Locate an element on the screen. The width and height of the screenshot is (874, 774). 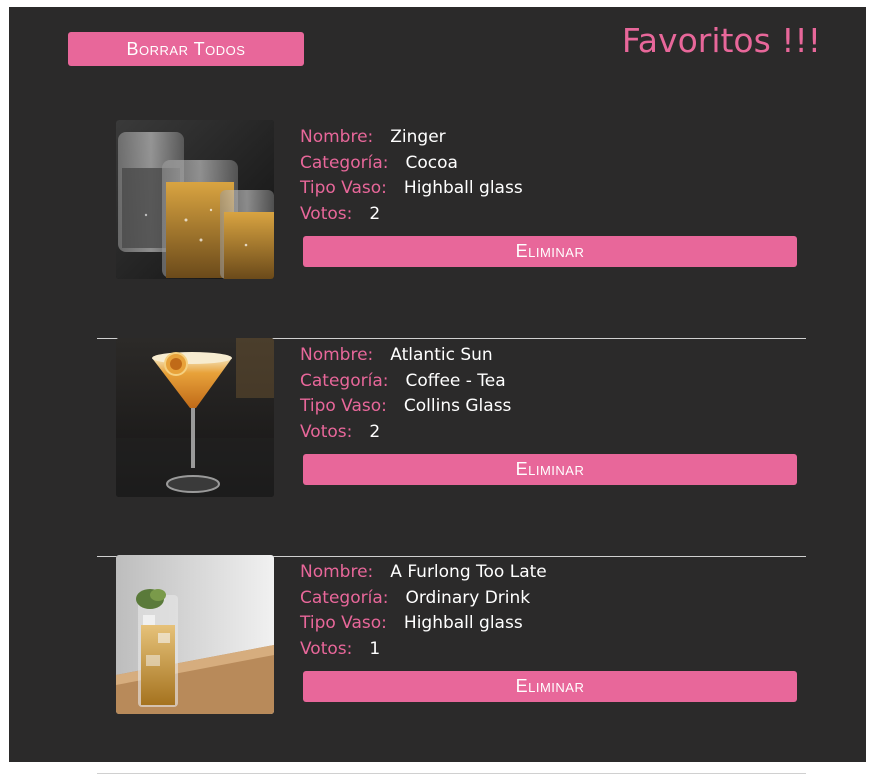
category-row: Categoría: Coffee - Tea is located at coordinates (550, 382).